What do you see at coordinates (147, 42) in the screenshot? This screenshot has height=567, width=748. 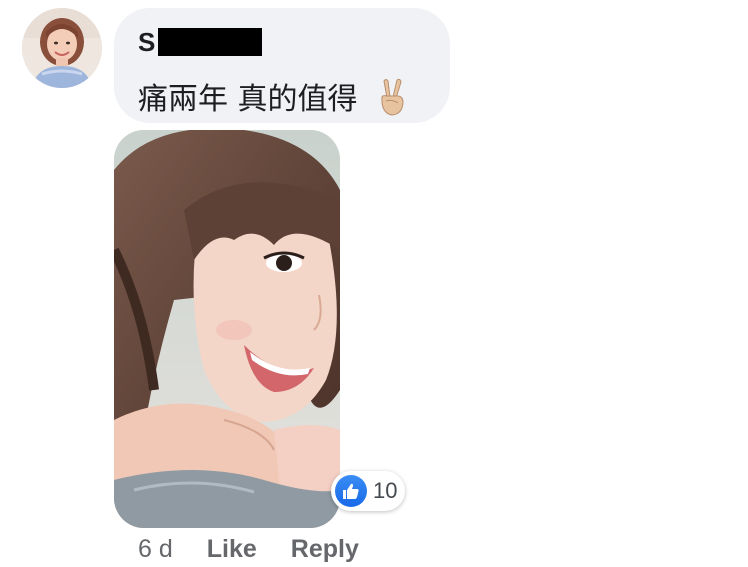 I see `author-name: S` at bounding box center [147, 42].